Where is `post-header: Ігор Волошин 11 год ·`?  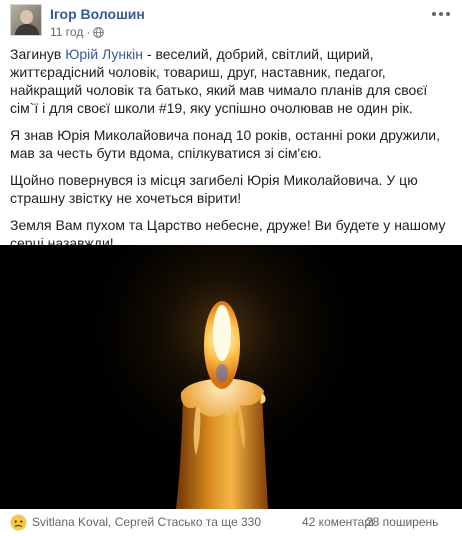
post-header: Ігор Волошин 11 год · is located at coordinates (231, 22).